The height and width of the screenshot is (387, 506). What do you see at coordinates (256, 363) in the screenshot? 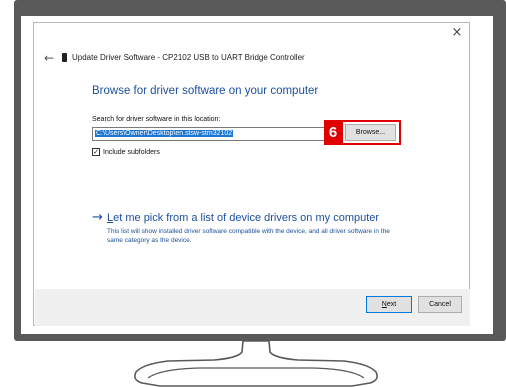
I see `stand-outline` at bounding box center [256, 363].